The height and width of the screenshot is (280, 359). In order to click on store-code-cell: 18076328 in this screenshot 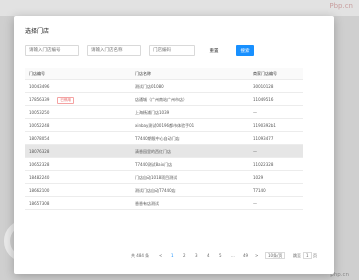, I will do `click(79, 151)`.